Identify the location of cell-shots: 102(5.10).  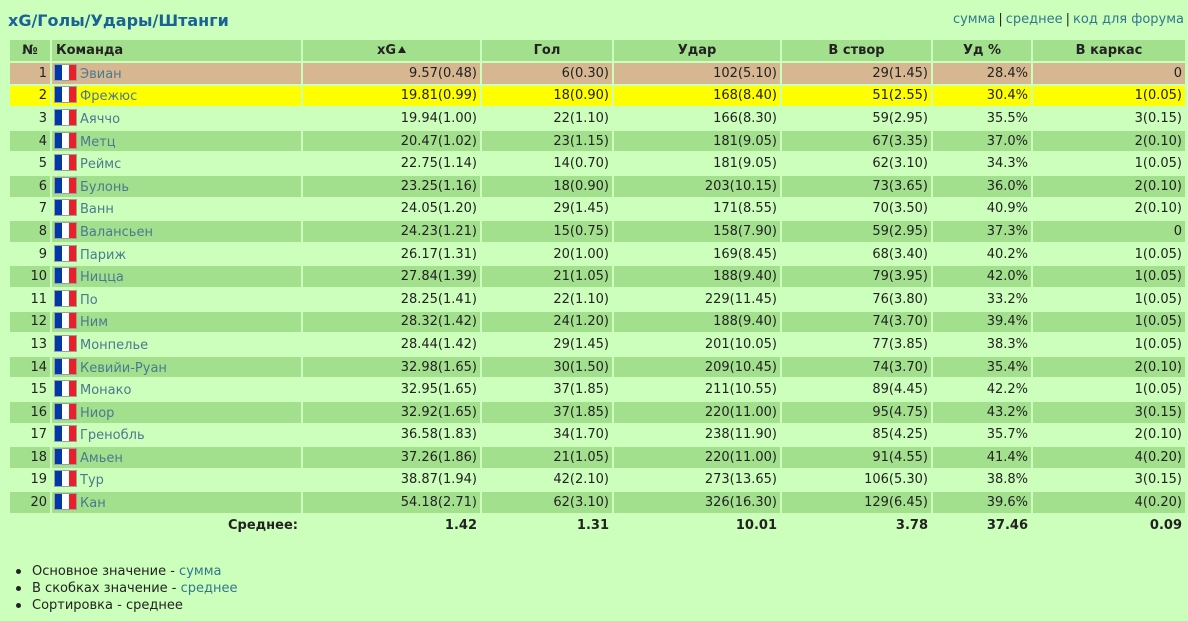
(697, 73).